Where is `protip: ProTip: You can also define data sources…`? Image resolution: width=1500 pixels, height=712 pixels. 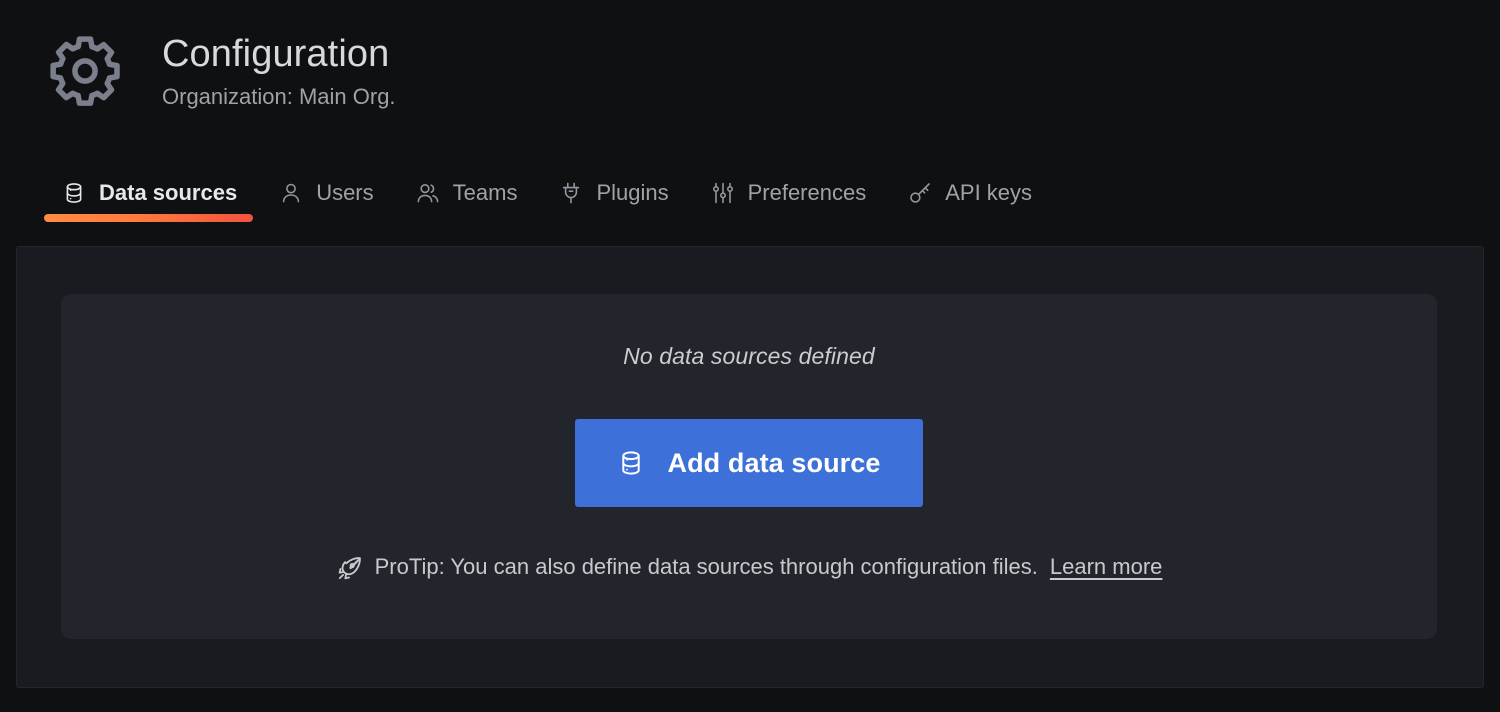
protip: ProTip: You can also define data sources… is located at coordinates (749, 567).